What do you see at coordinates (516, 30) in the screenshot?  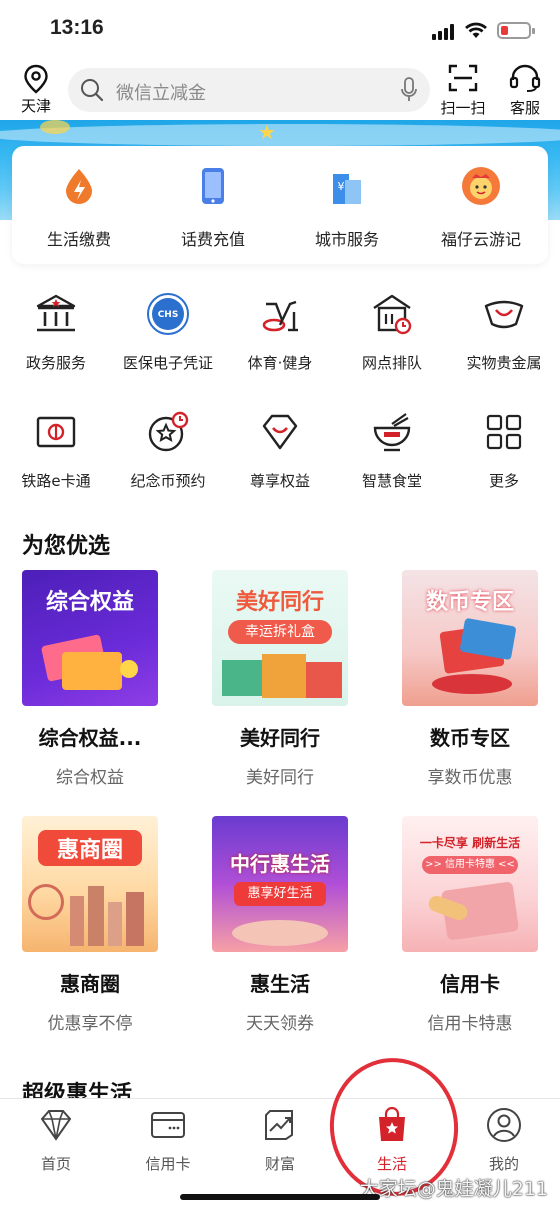 I see `battery-icon` at bounding box center [516, 30].